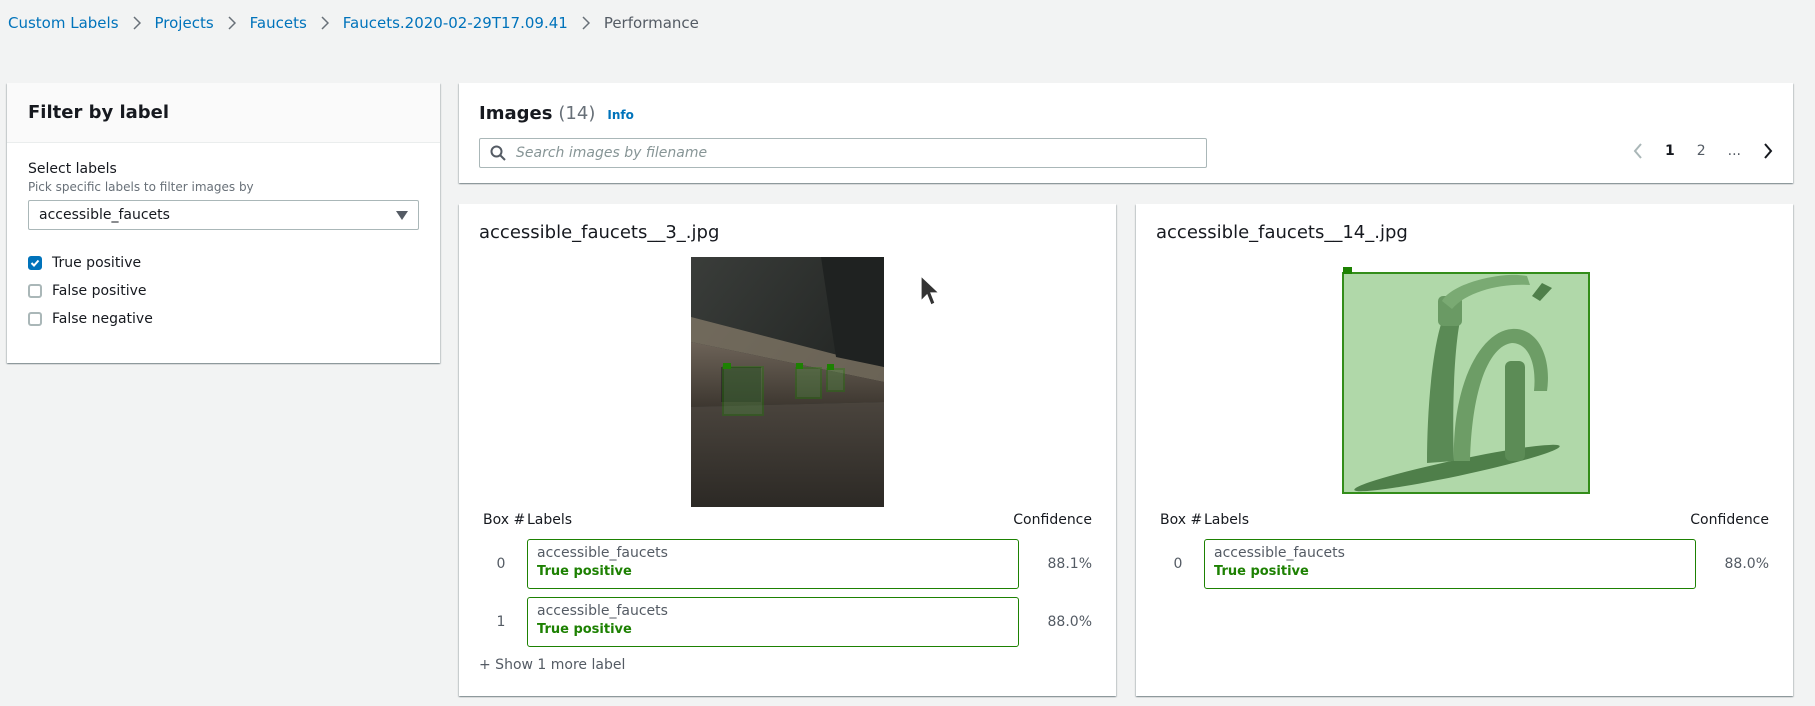  I want to click on search-box, so click(843, 153).